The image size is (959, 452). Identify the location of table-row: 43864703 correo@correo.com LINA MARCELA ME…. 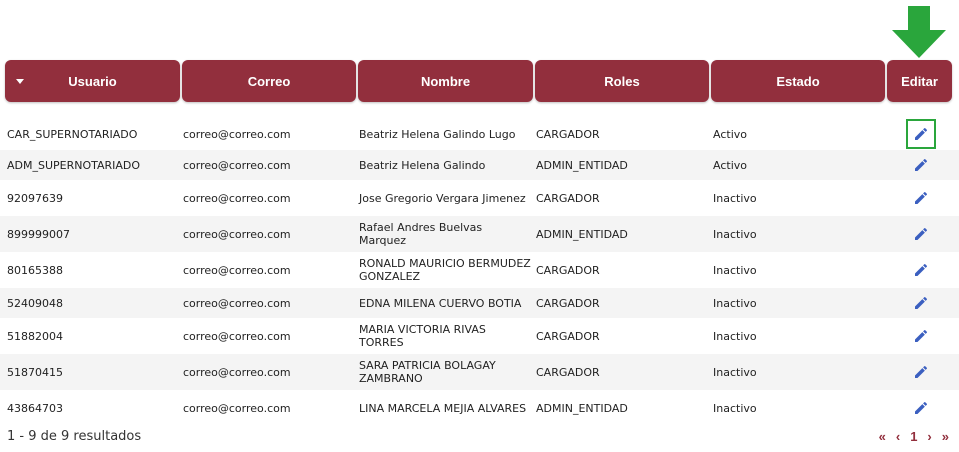
(479, 408).